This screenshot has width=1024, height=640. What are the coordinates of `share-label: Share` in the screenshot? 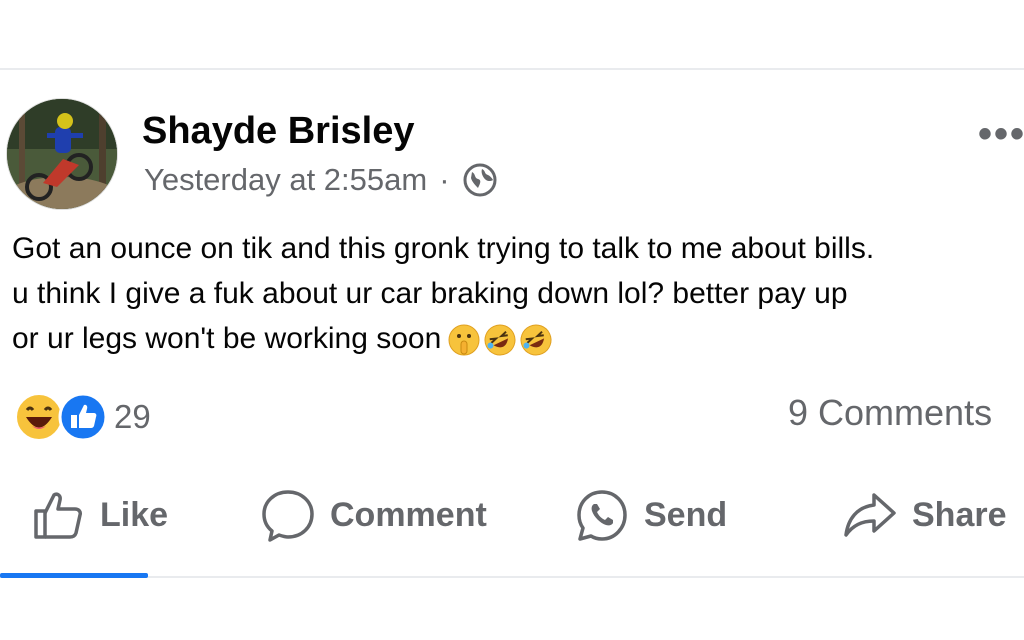 It's located at (959, 514).